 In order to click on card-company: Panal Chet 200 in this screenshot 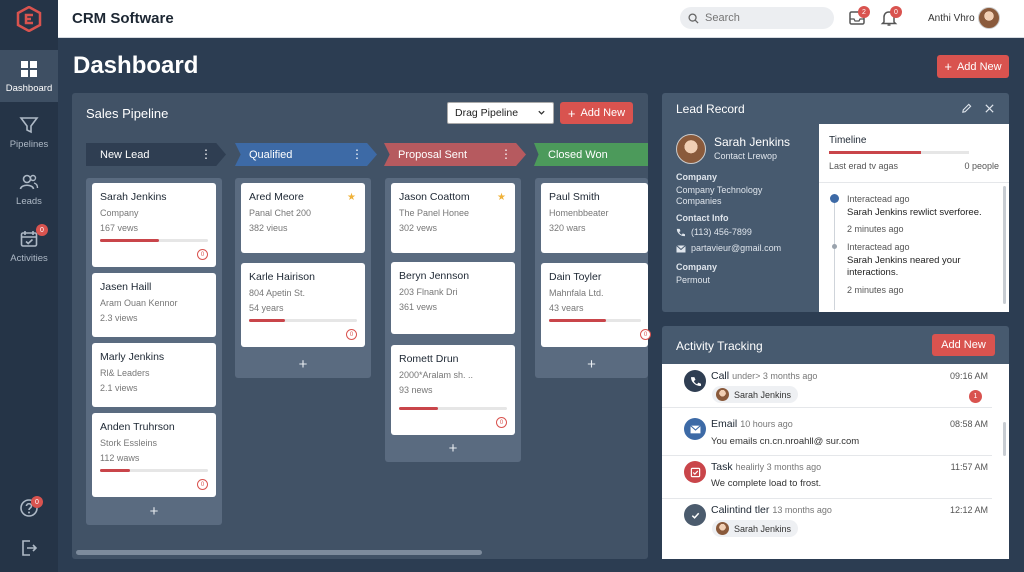, I will do `click(280, 213)`.